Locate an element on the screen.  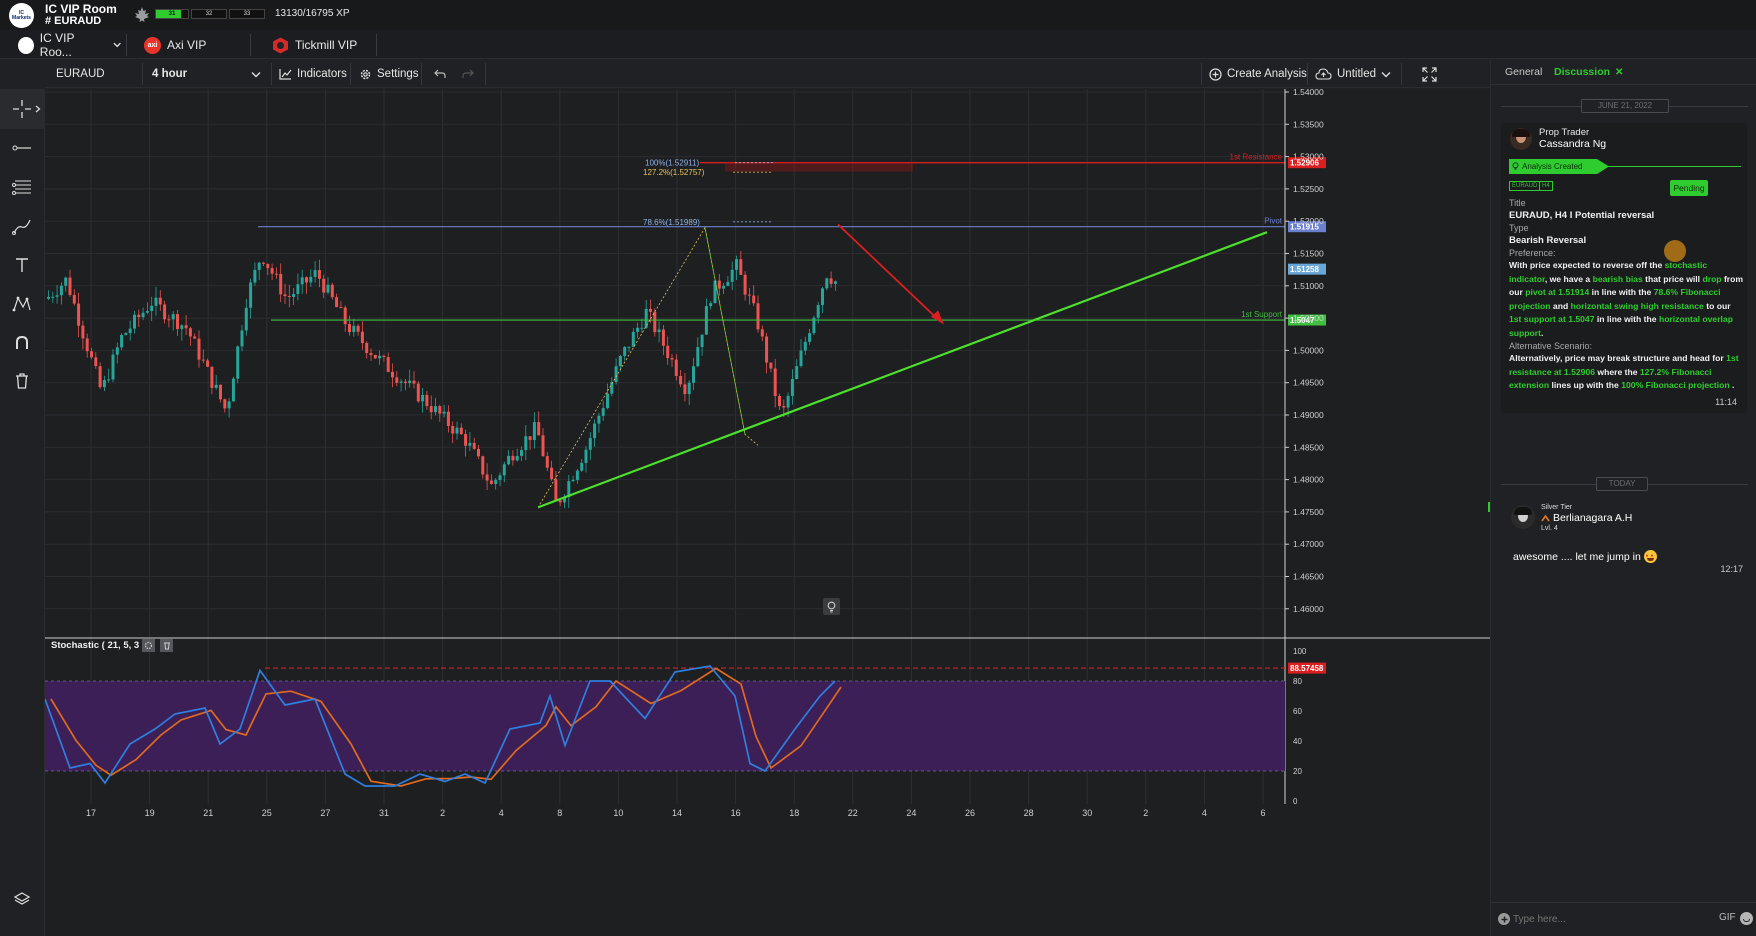
price-tick-label: 1.54000 is located at coordinates (1308, 93).